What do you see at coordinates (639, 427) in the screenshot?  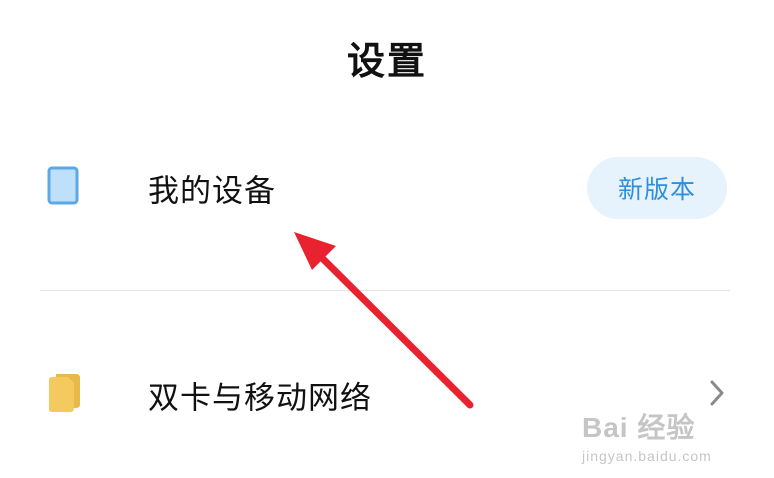 I see `watermark-brand: Bai 经验` at bounding box center [639, 427].